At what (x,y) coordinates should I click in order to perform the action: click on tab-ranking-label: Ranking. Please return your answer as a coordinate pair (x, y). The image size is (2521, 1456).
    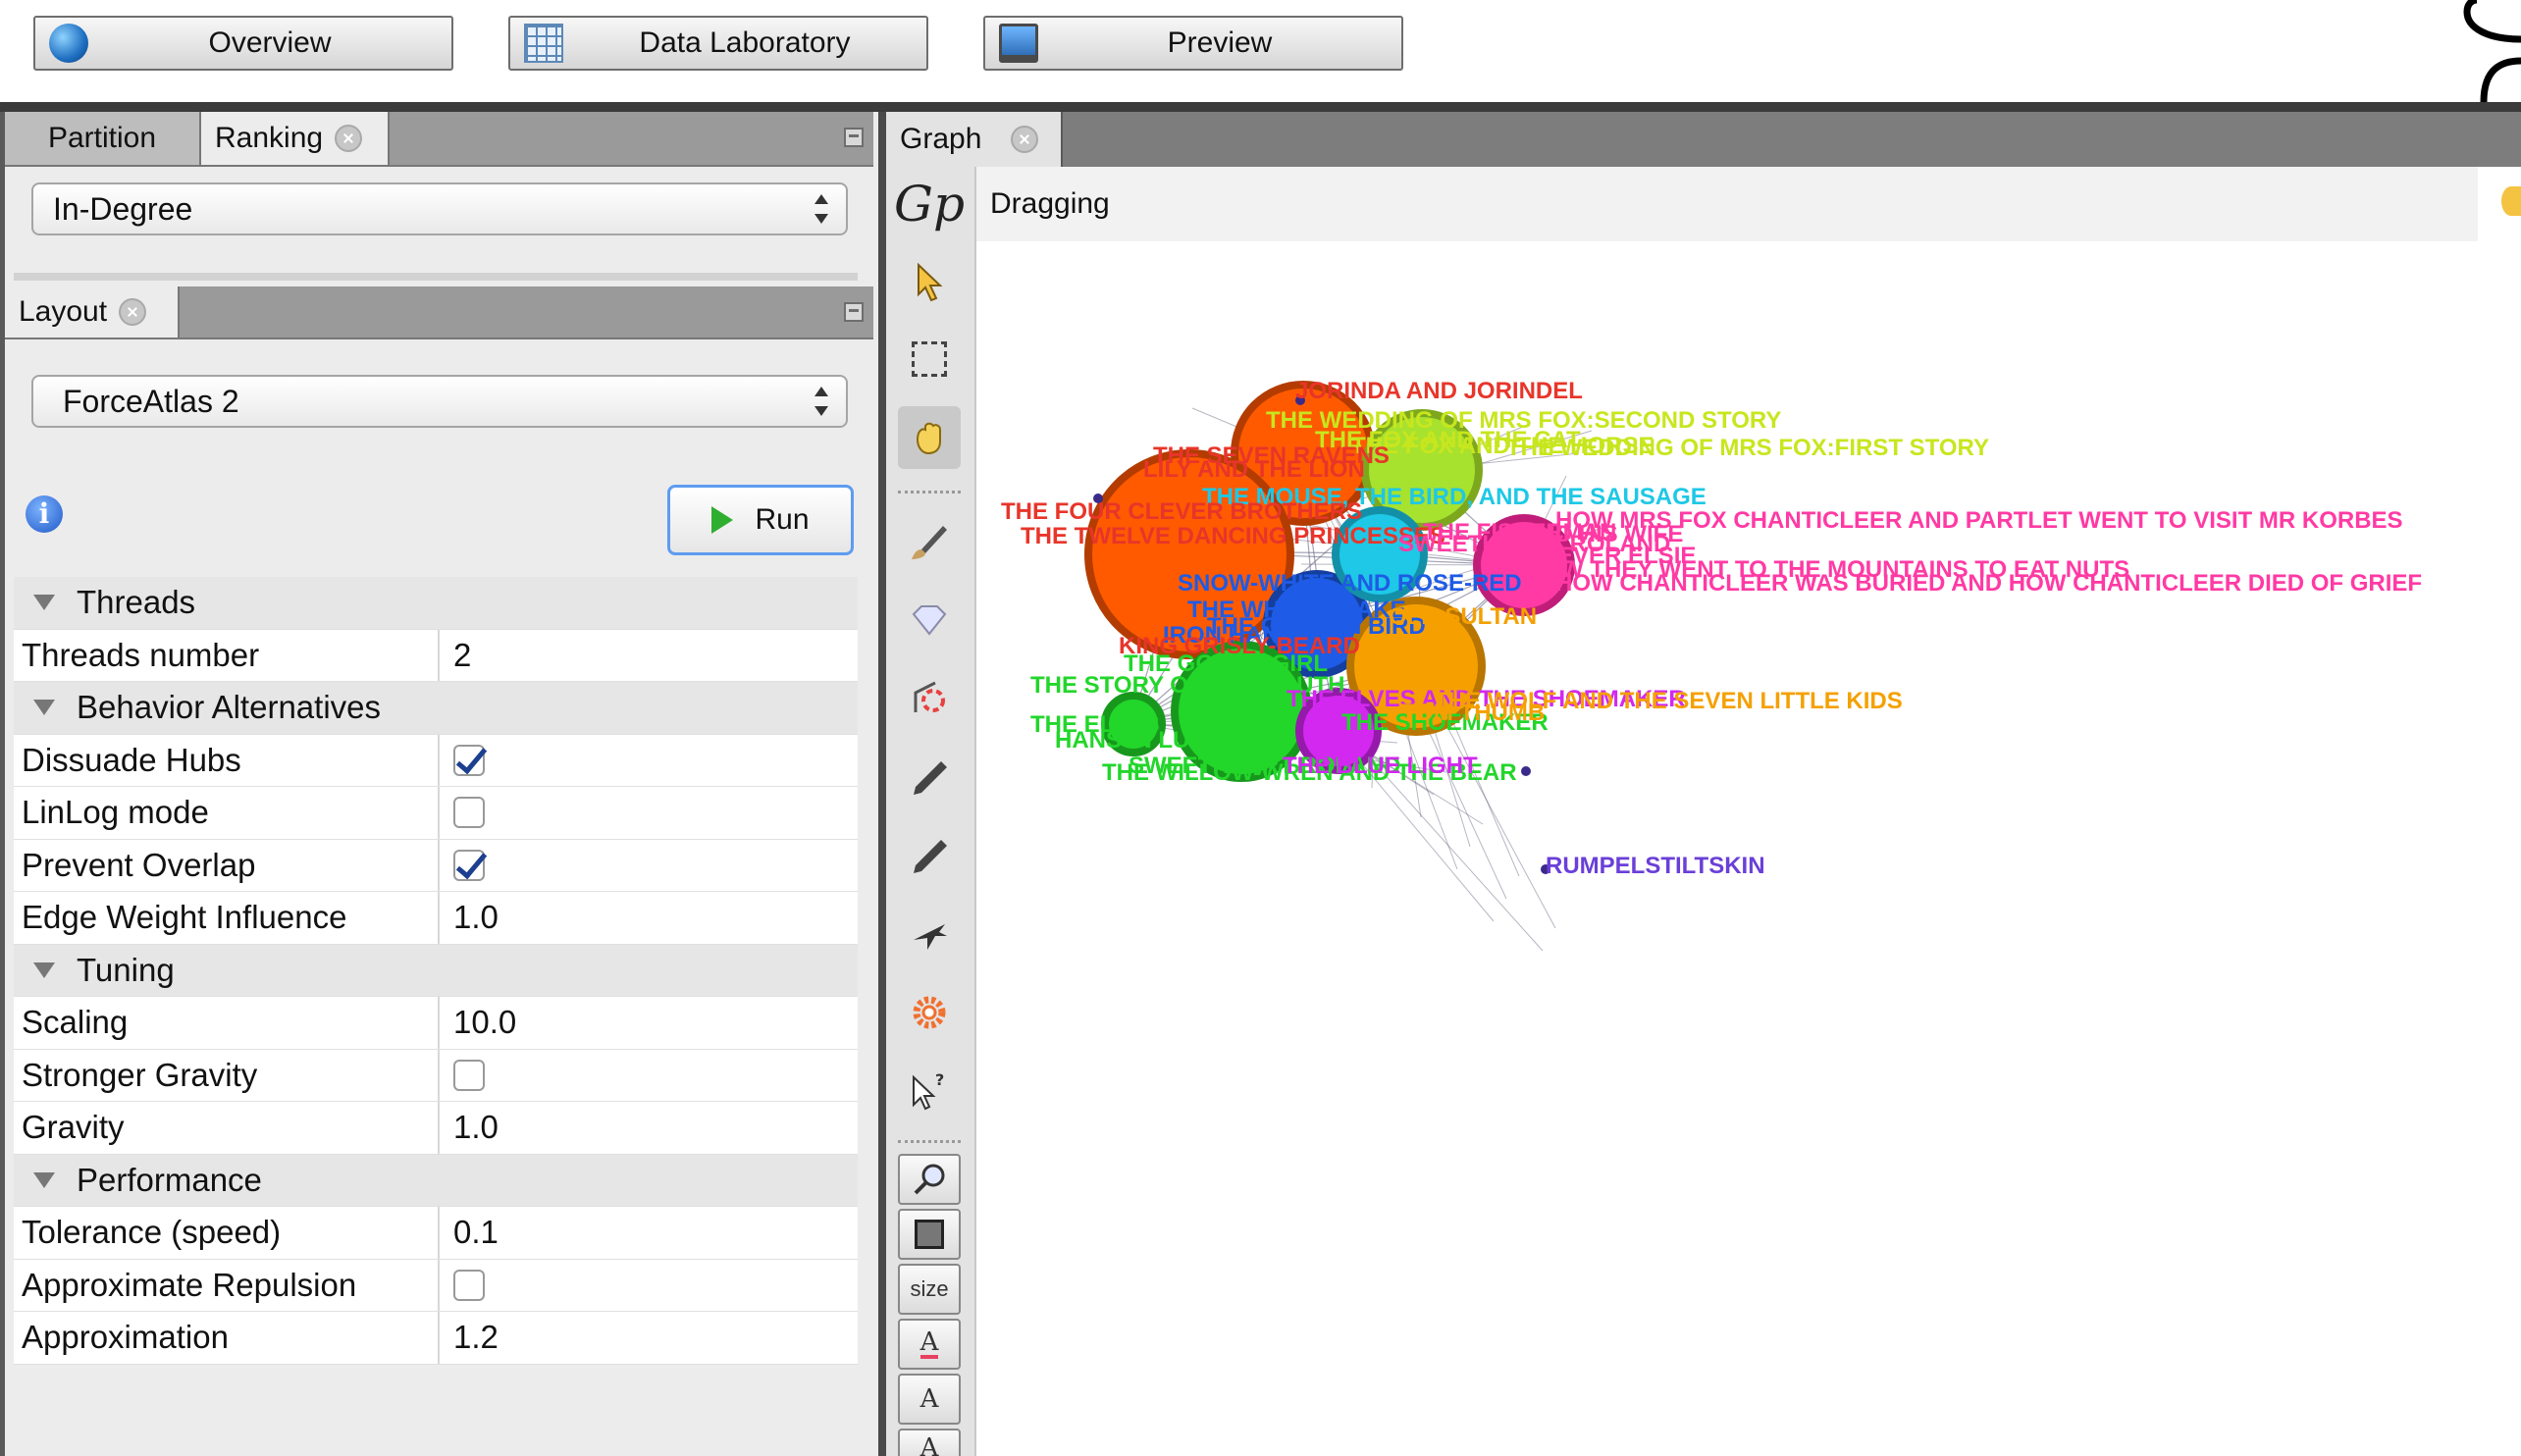
    Looking at the image, I should click on (269, 138).